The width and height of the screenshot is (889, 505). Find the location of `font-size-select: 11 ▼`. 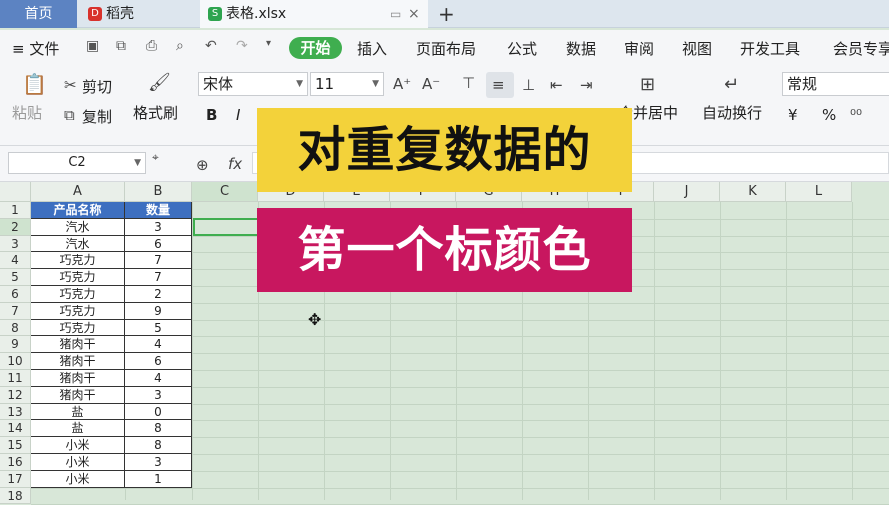

font-size-select: 11 ▼ is located at coordinates (347, 84).